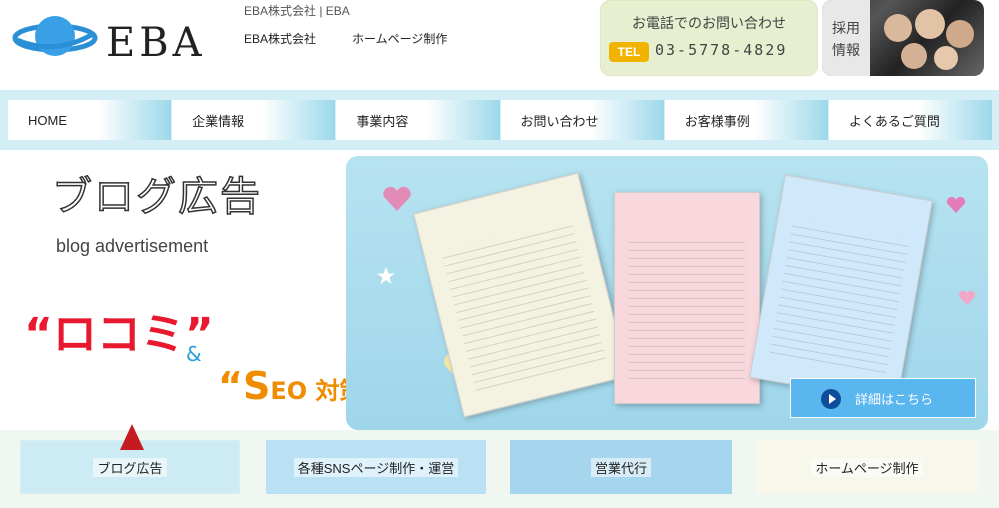  Describe the element at coordinates (130, 467) in the screenshot. I see `tile-label: ブログ広告` at that location.